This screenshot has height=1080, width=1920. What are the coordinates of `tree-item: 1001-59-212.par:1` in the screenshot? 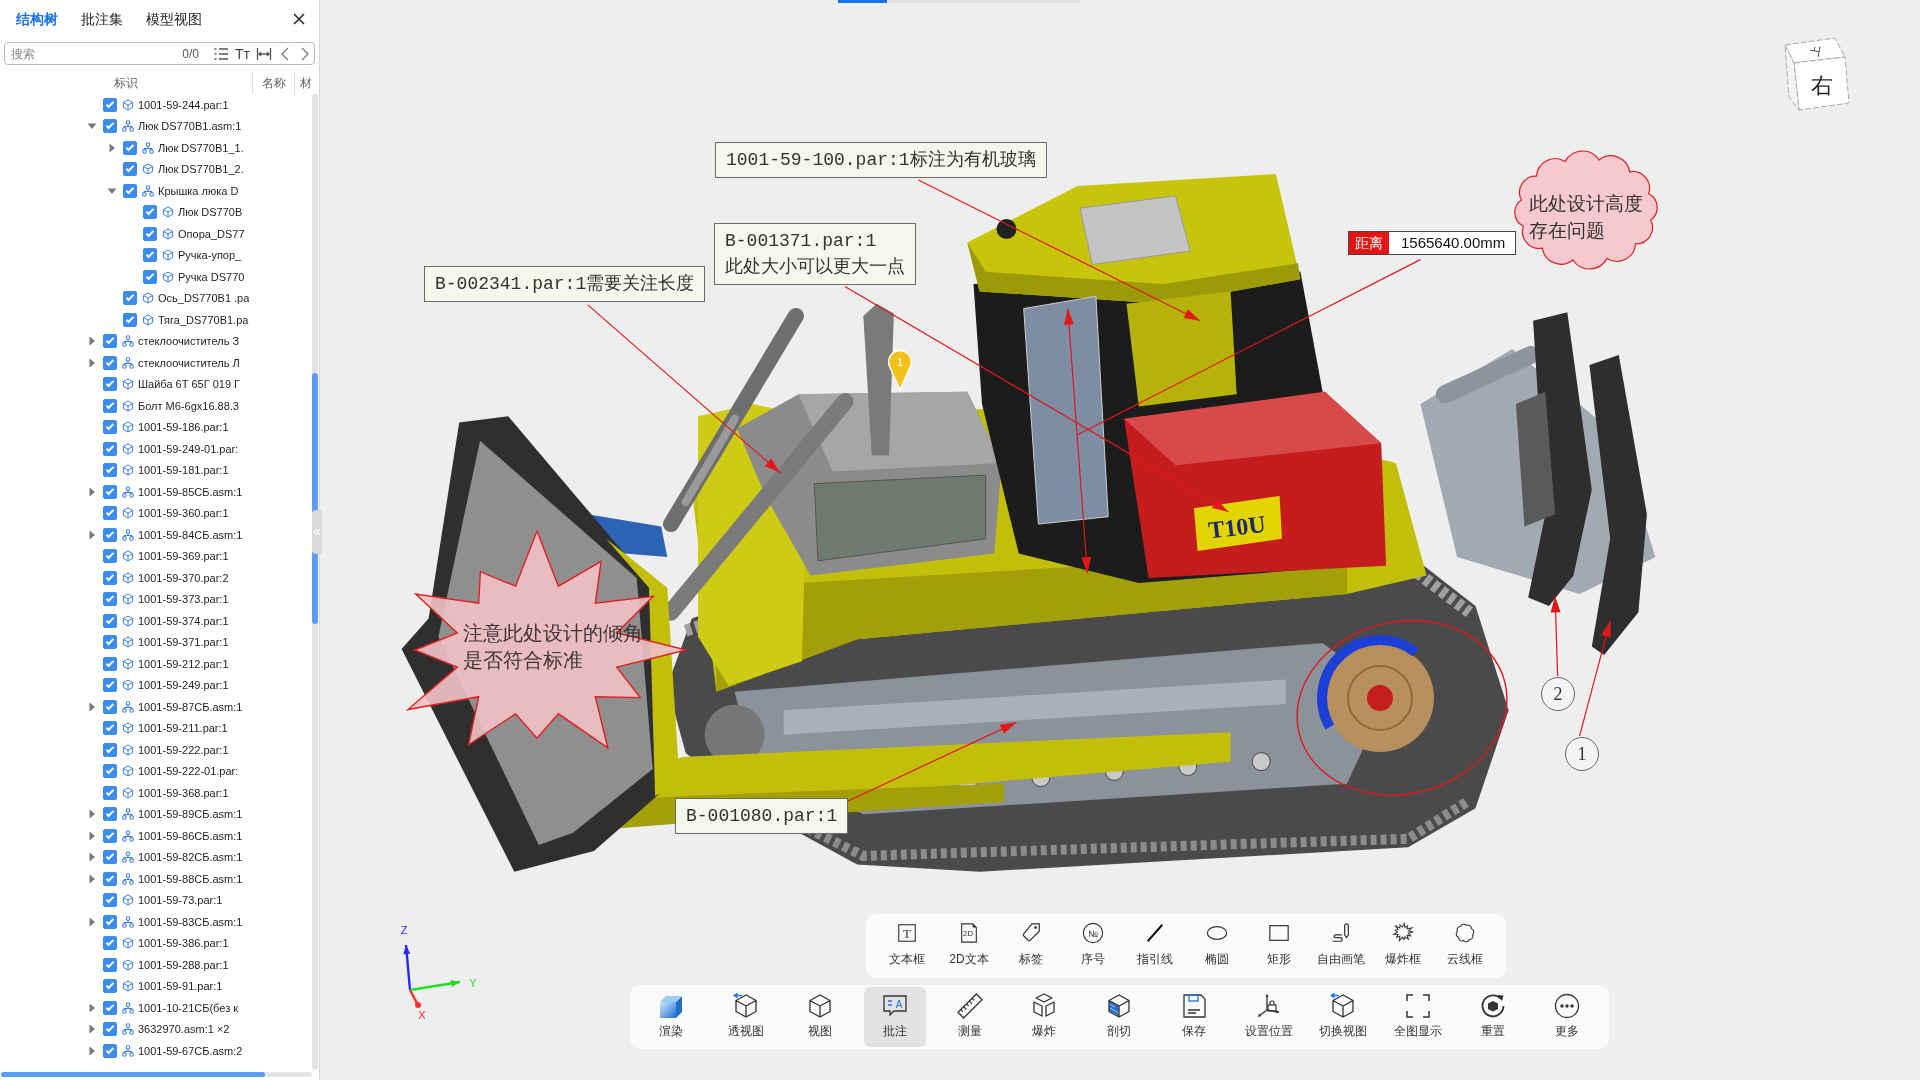 It's located at (183, 663).